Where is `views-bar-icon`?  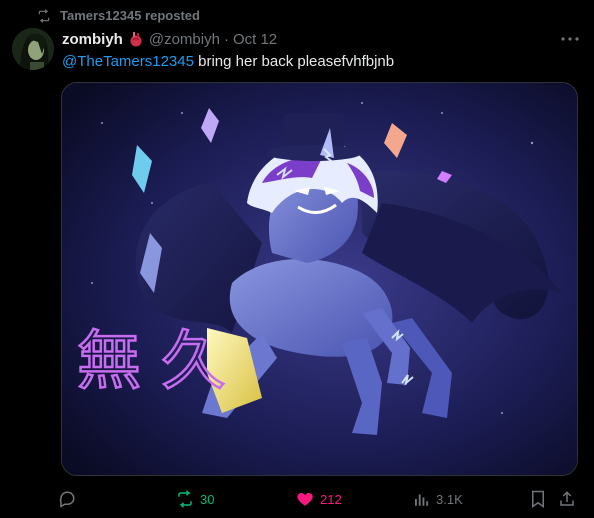
views-bar-icon is located at coordinates (421, 499).